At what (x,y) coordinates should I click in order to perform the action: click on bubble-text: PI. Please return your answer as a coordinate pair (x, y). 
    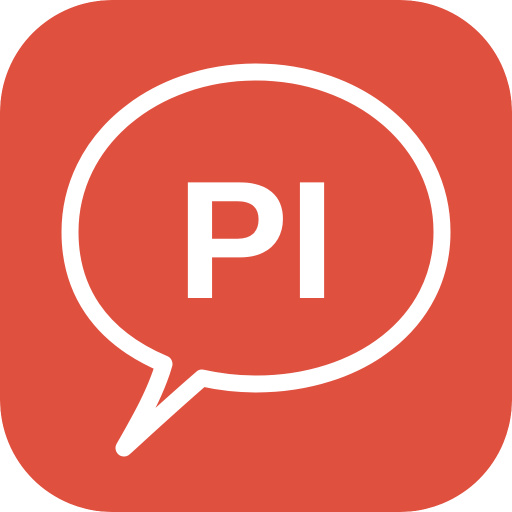
    Looking at the image, I should click on (256, 240).